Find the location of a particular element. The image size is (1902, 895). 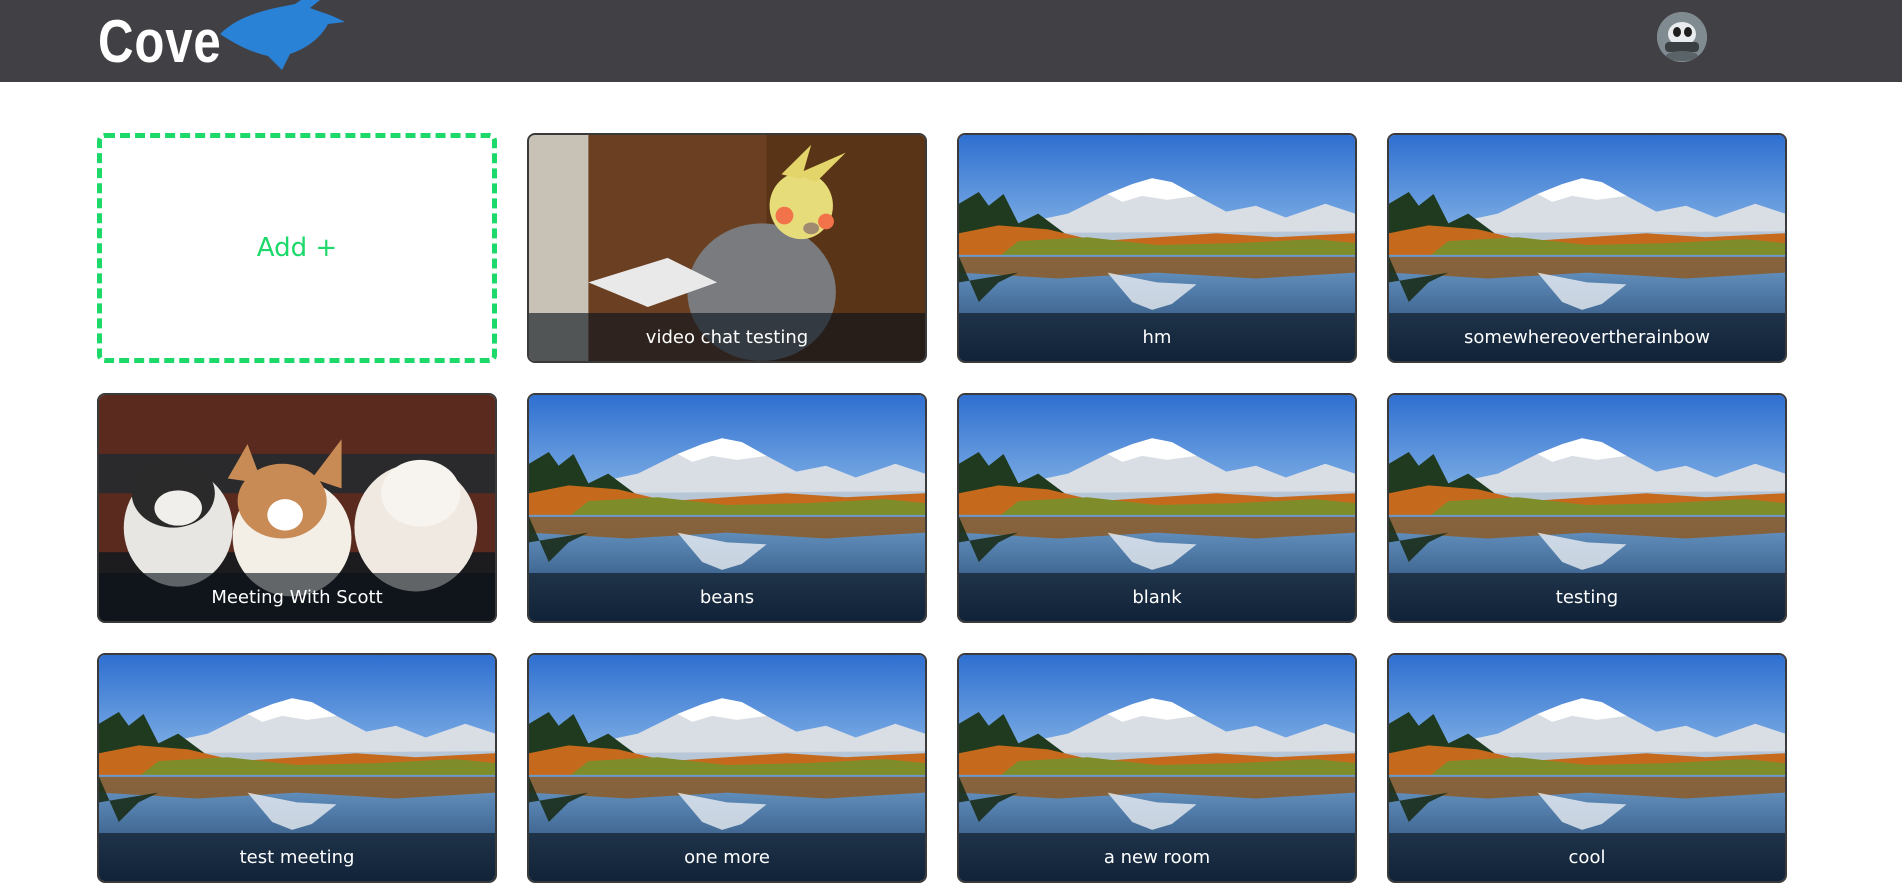

room-name: beans is located at coordinates (727, 597).